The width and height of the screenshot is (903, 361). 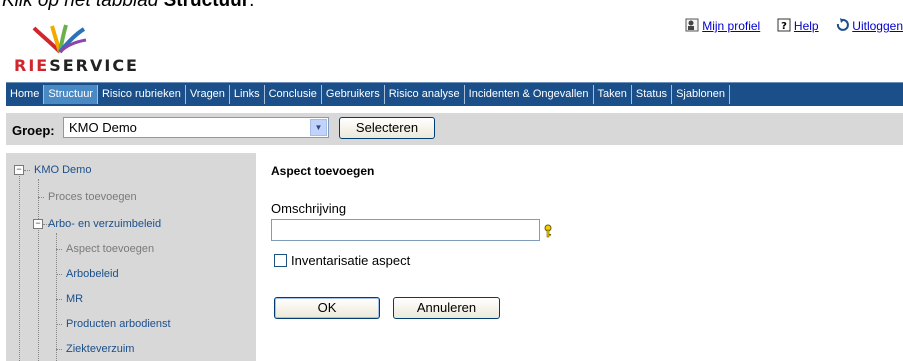 What do you see at coordinates (843, 24) in the screenshot?
I see `logout-icon` at bounding box center [843, 24].